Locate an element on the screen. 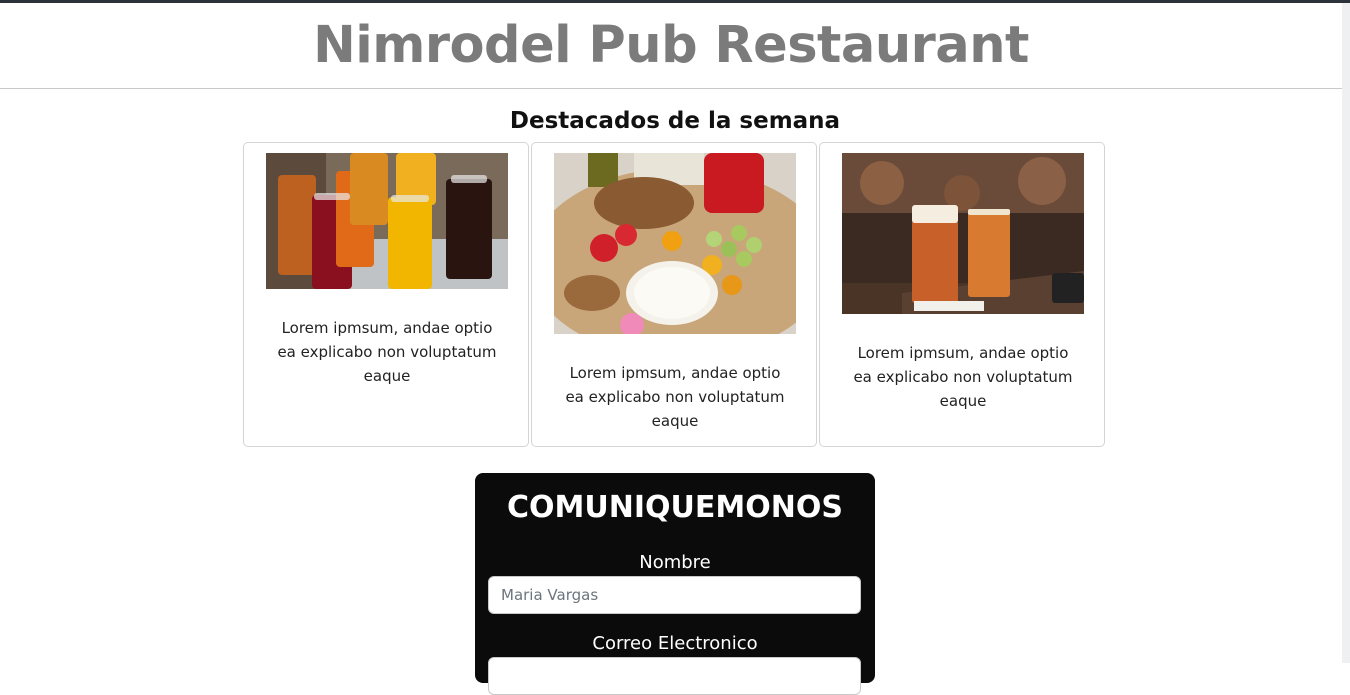 The width and height of the screenshot is (1350, 695). beer-glasses-photo is located at coordinates (963, 233).